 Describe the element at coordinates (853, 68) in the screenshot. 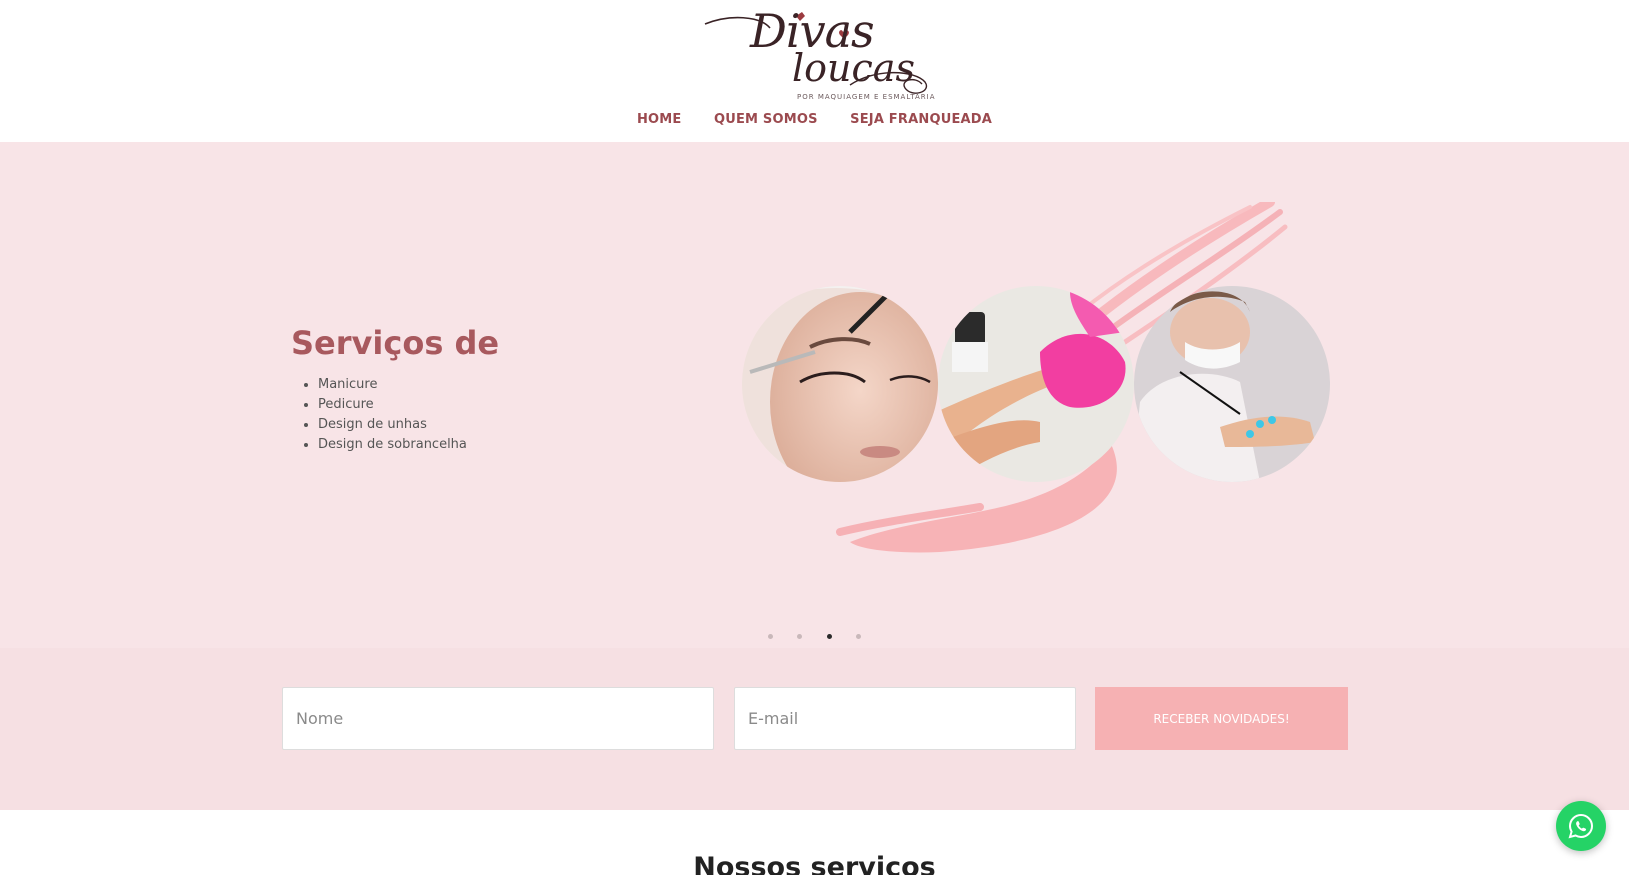

I see `logo-text-loucas: loucas` at that location.